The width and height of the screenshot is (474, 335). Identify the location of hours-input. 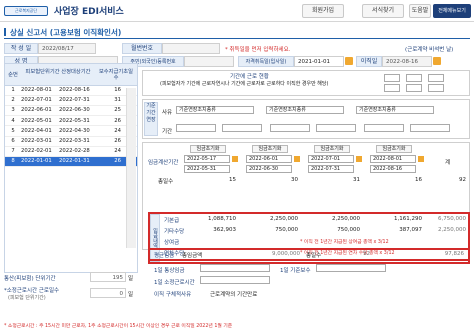
(235, 280).